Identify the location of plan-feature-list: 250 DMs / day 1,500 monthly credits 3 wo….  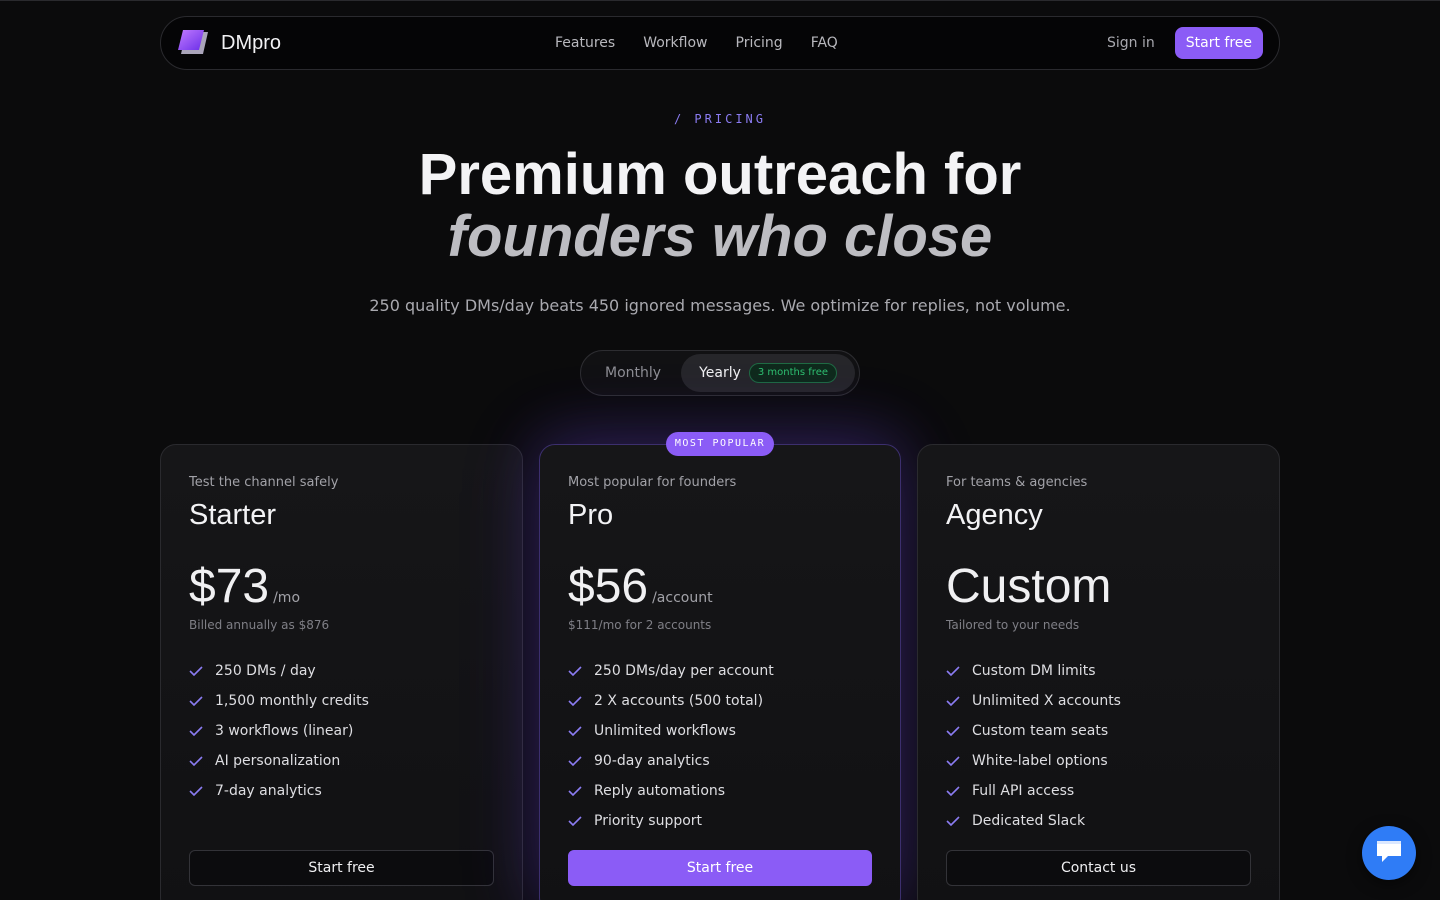
(341, 731).